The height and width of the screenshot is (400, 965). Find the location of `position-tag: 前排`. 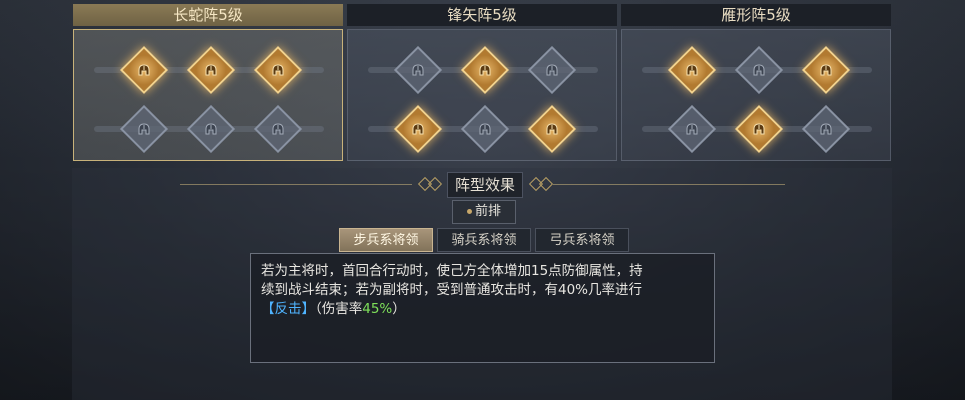

position-tag: 前排 is located at coordinates (484, 212).